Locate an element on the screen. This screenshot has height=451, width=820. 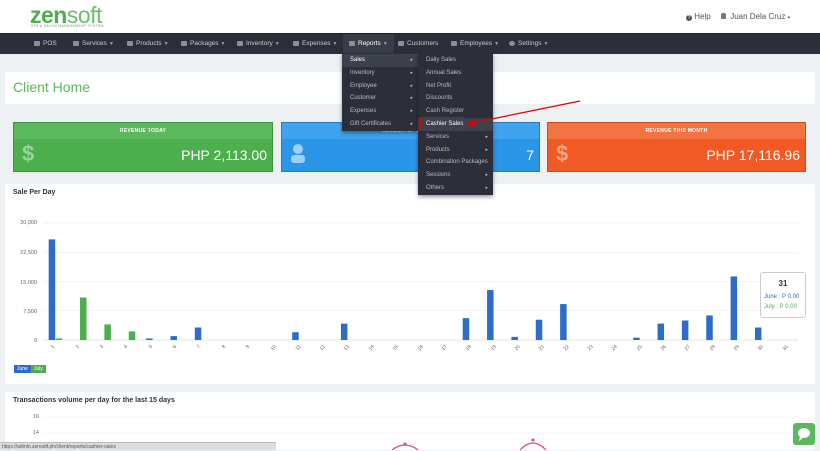
chat-button is located at coordinates (804, 434).